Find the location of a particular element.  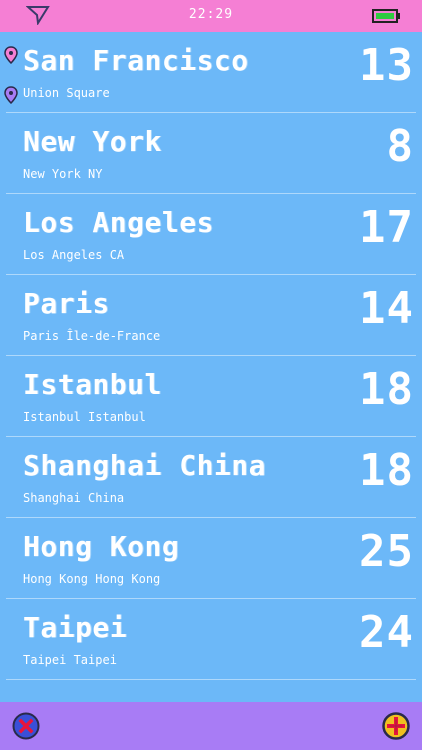

city-row: Taipei Taipei Taipei 24 is located at coordinates (211, 639).